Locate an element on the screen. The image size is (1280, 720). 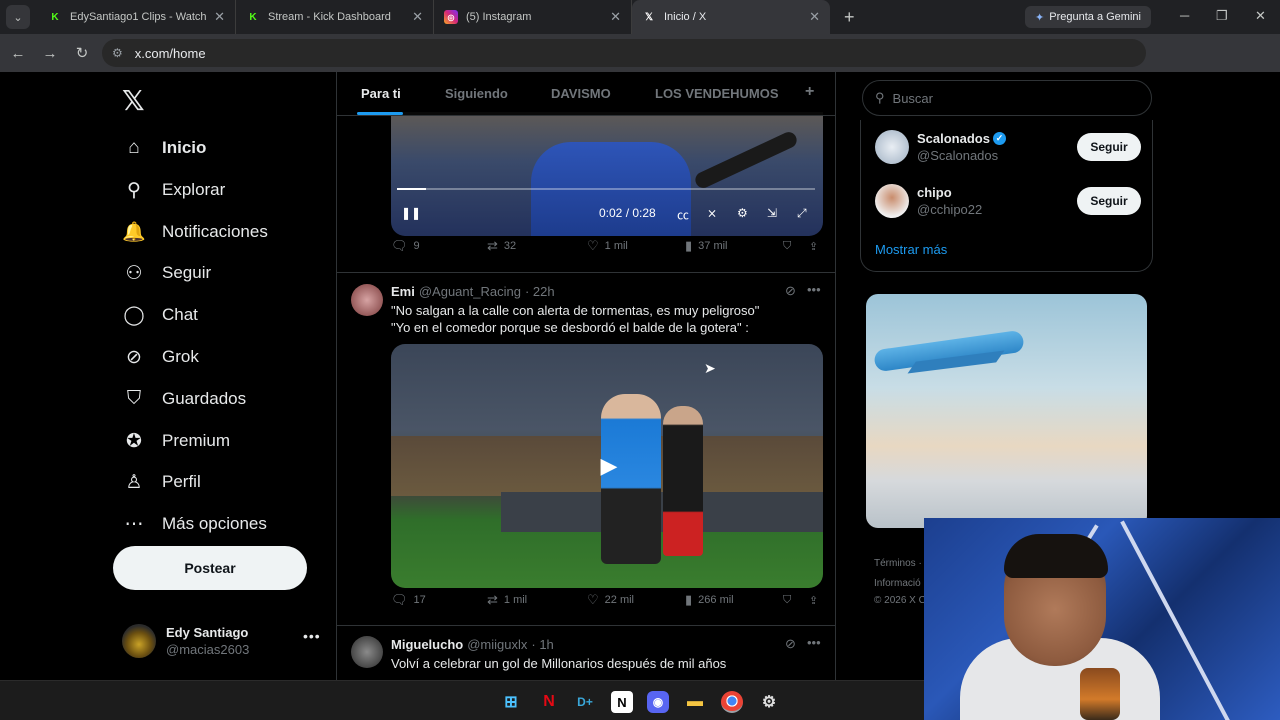
search-input: ⚲ Buscar is located at coordinates (1007, 98).